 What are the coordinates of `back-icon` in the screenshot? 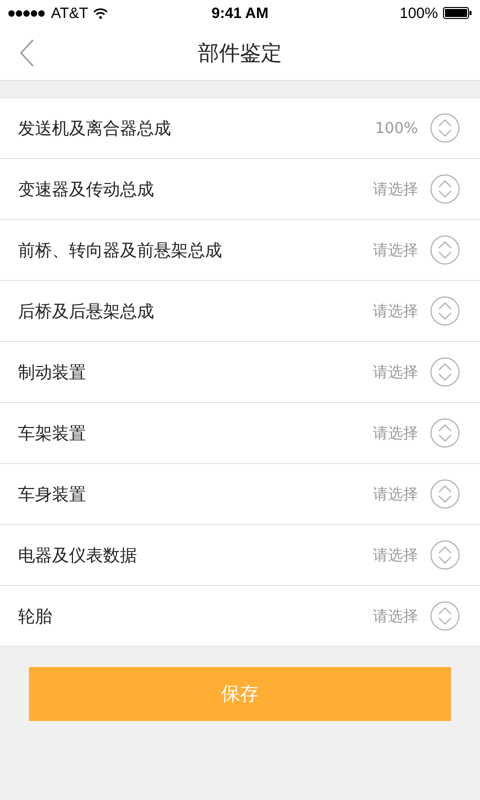 It's located at (27, 53).